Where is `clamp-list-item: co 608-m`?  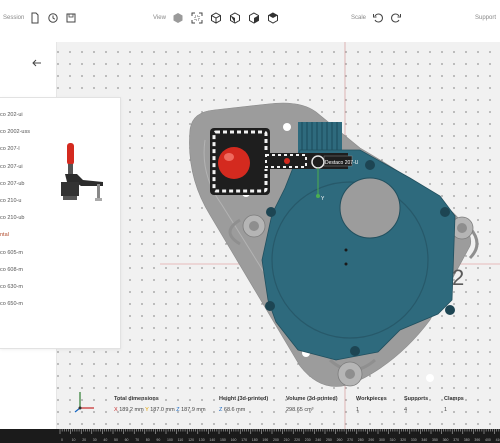 clamp-list-item: co 608-m is located at coordinates (11, 270).